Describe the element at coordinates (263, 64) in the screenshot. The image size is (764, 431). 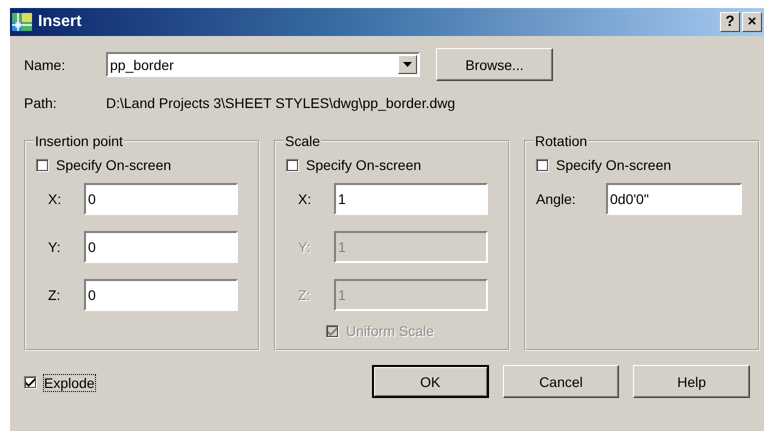
I see `name-dropdown: pp_border` at that location.